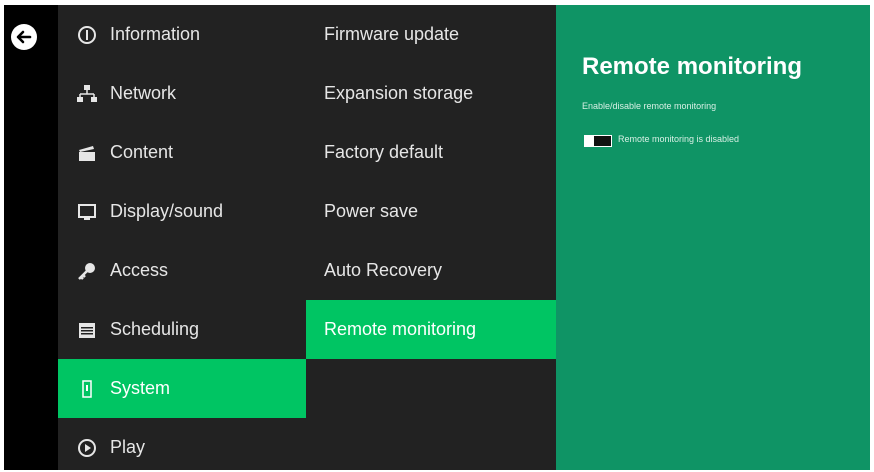  Describe the element at coordinates (87, 330) in the screenshot. I see `calendar-icon` at that location.